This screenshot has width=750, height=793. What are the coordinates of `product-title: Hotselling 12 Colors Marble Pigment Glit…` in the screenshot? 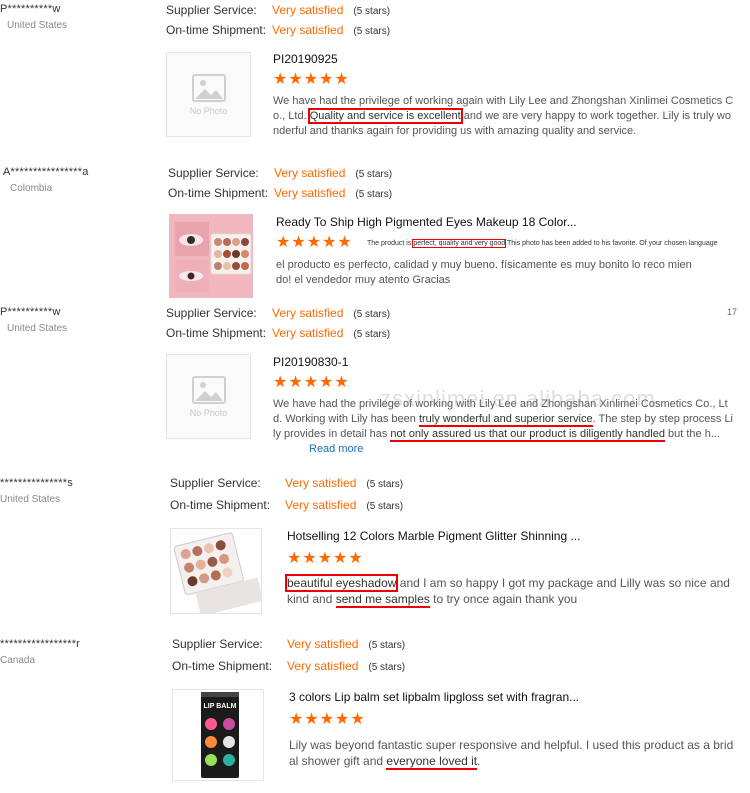 It's located at (433, 536).